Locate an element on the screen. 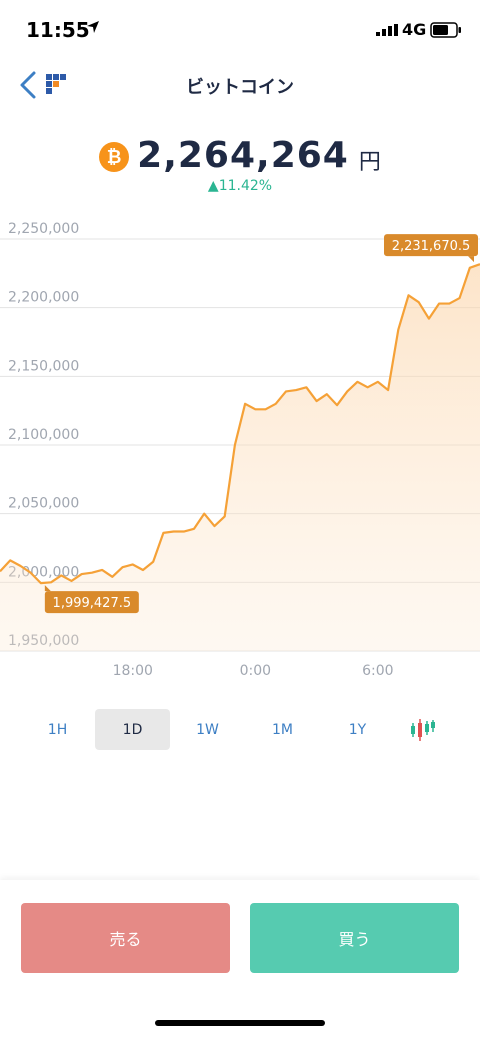 The width and height of the screenshot is (480, 1038). period-selector: 1H 1D 1W 1M 1Y is located at coordinates (240, 730).